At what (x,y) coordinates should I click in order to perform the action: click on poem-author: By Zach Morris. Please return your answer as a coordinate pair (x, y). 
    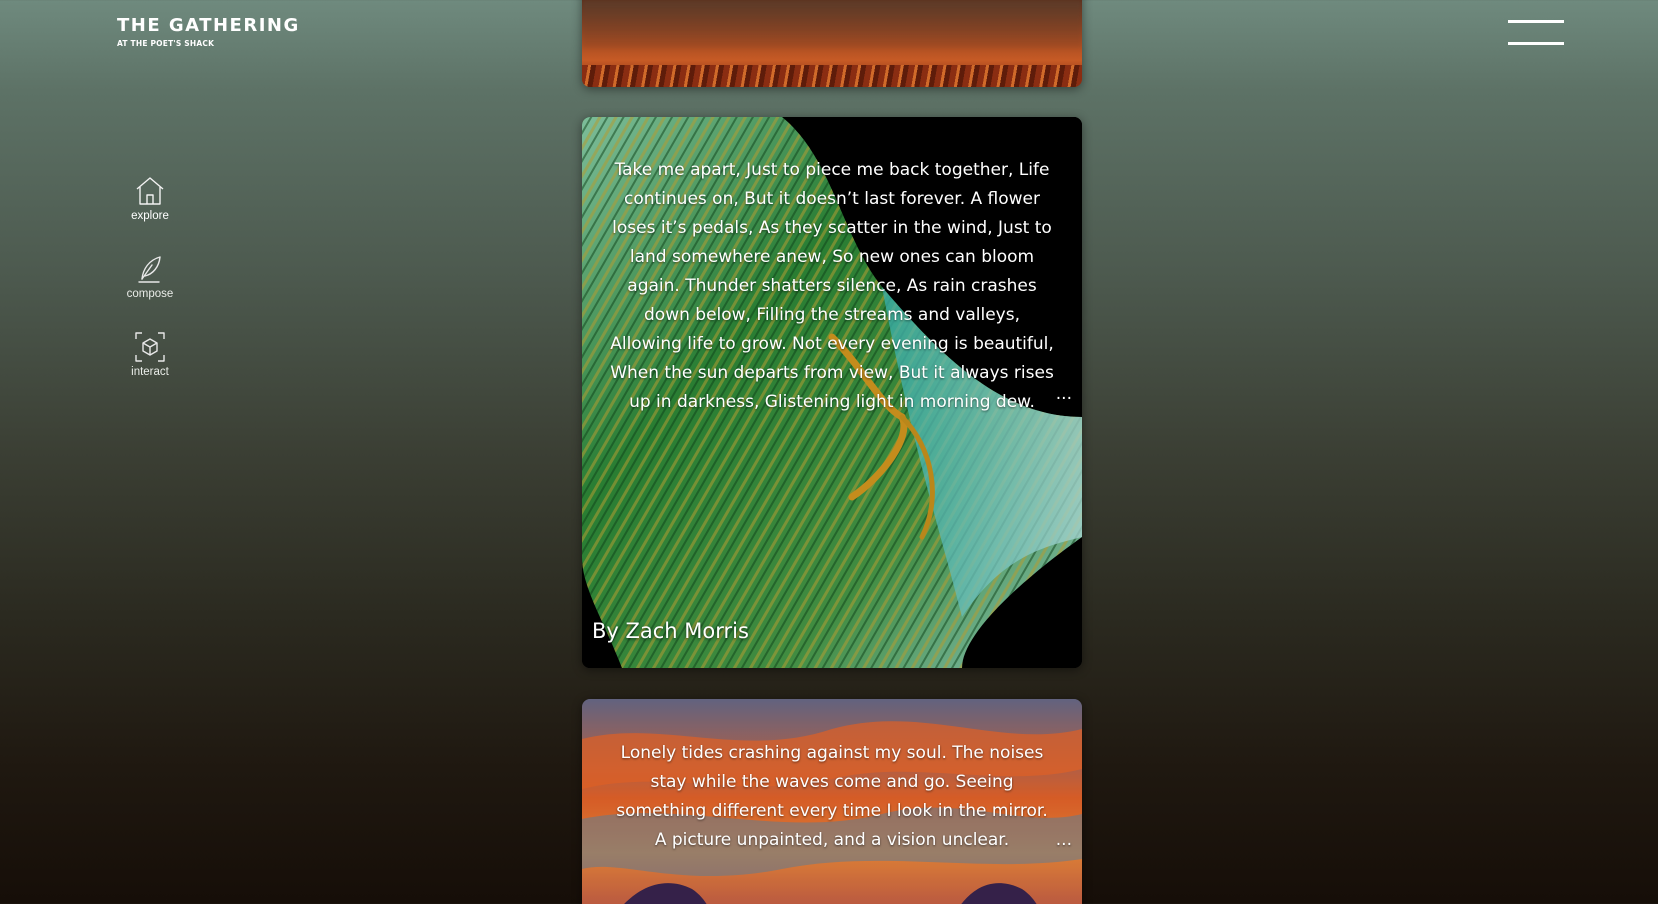
    Looking at the image, I should click on (670, 631).